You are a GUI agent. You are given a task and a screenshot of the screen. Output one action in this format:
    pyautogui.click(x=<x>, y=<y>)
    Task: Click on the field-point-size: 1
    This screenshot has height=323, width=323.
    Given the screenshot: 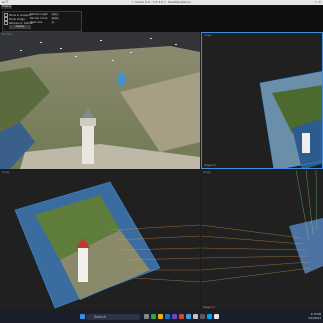 What is the action you would take?
    pyautogui.click(x=53, y=22)
    